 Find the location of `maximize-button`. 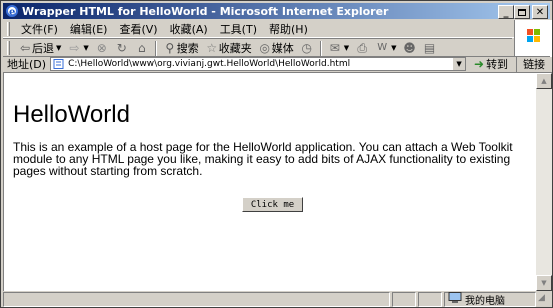

maximize-button is located at coordinates (522, 12).